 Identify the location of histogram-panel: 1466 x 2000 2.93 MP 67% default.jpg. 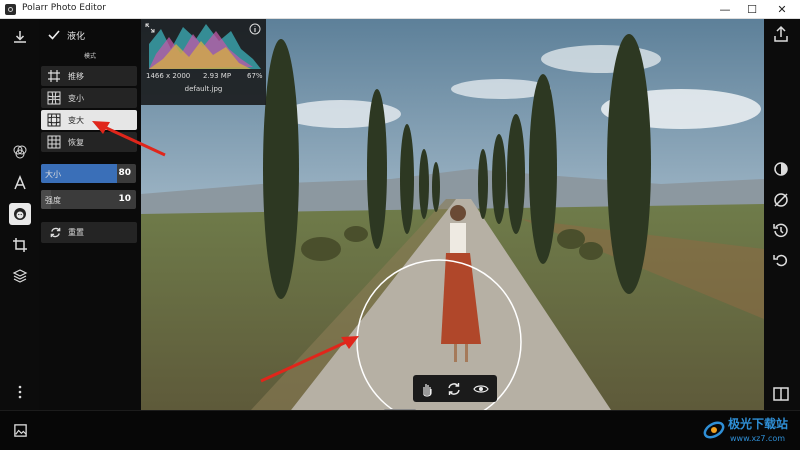
(203, 62).